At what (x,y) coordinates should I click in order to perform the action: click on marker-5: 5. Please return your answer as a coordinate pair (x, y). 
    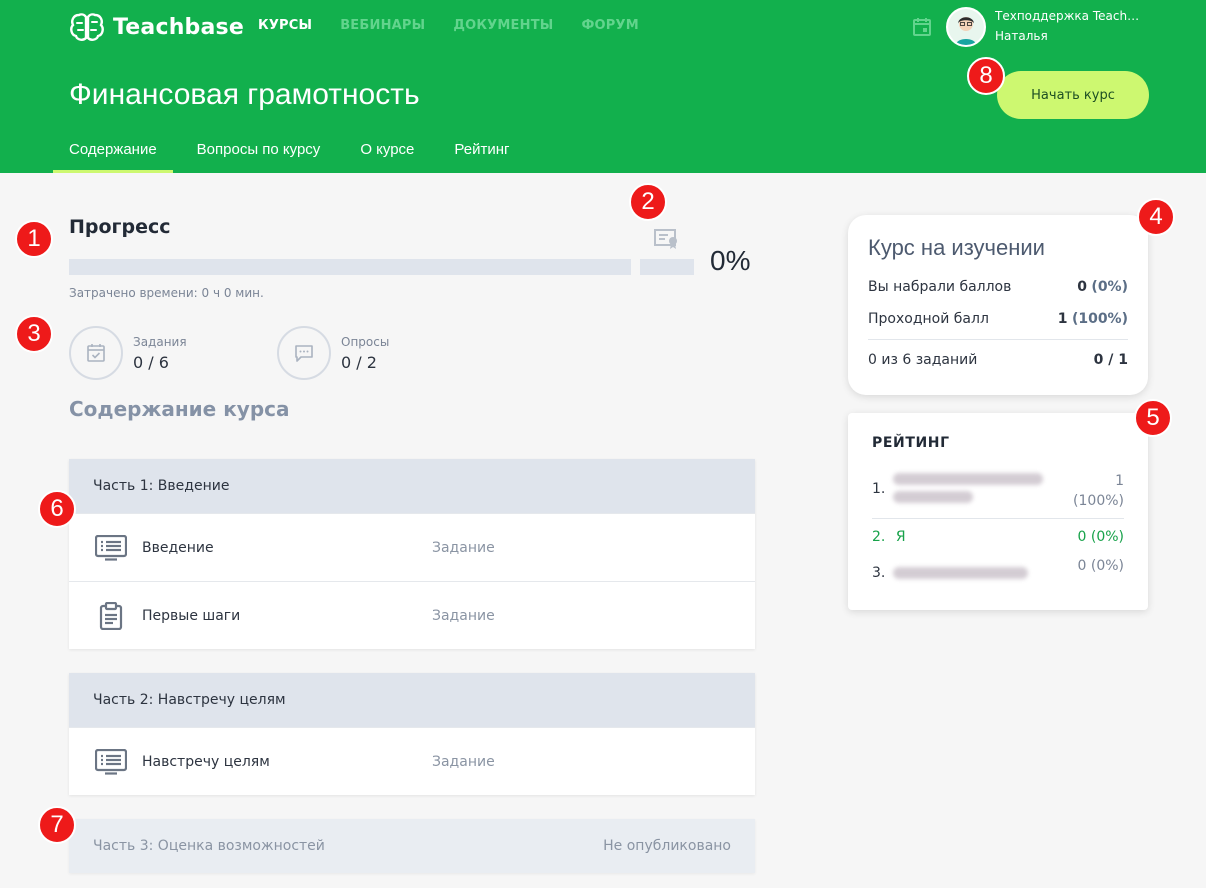
    Looking at the image, I should click on (1153, 418).